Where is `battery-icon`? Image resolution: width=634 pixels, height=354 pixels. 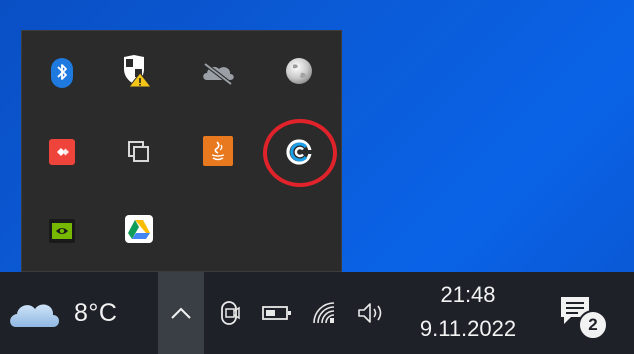 battery-icon is located at coordinates (277, 313).